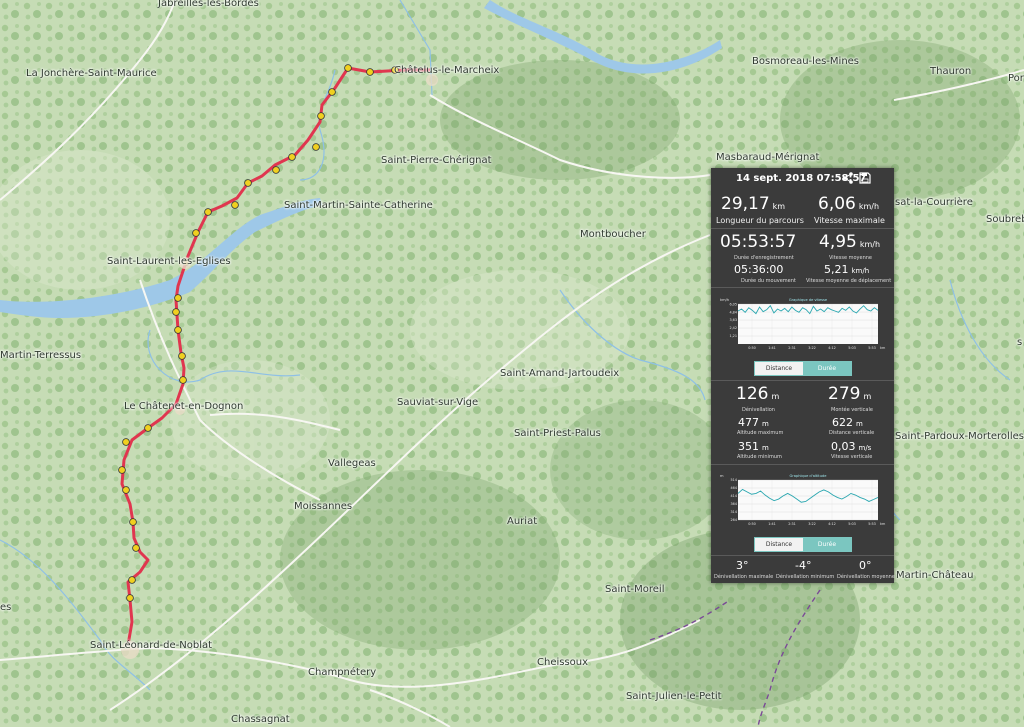 The image size is (1024, 727). Describe the element at coordinates (734, 488) in the screenshot. I see `chart-y-tick-label: 464` at that location.